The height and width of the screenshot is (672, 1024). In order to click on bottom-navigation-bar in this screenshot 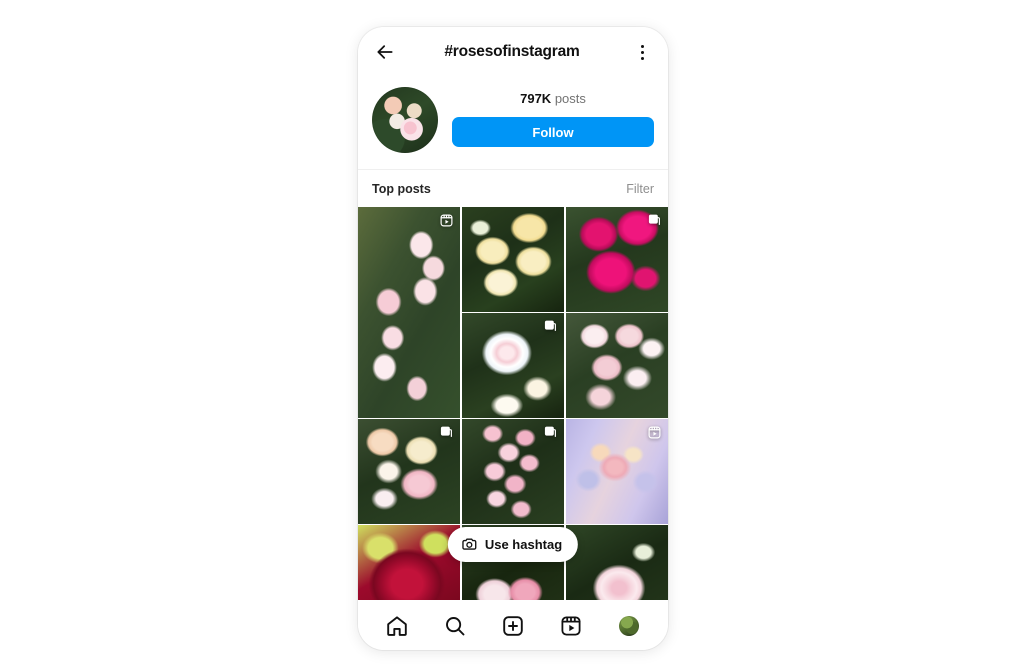, I will do `click(513, 625)`.